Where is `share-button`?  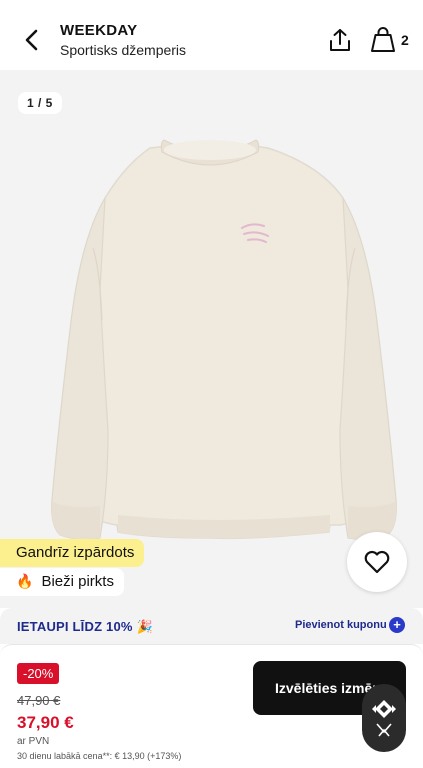
share-button is located at coordinates (340, 41).